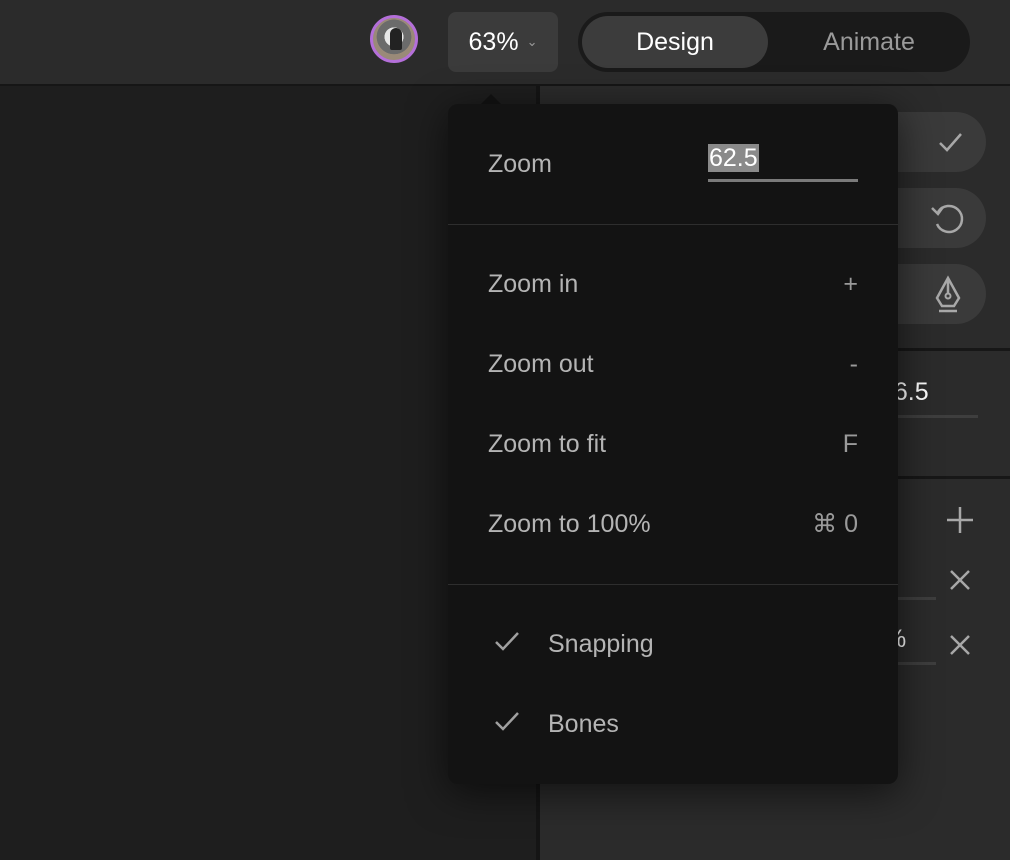 The width and height of the screenshot is (1010, 860). What do you see at coordinates (850, 283) in the screenshot?
I see `shortcut-label: +` at bounding box center [850, 283].